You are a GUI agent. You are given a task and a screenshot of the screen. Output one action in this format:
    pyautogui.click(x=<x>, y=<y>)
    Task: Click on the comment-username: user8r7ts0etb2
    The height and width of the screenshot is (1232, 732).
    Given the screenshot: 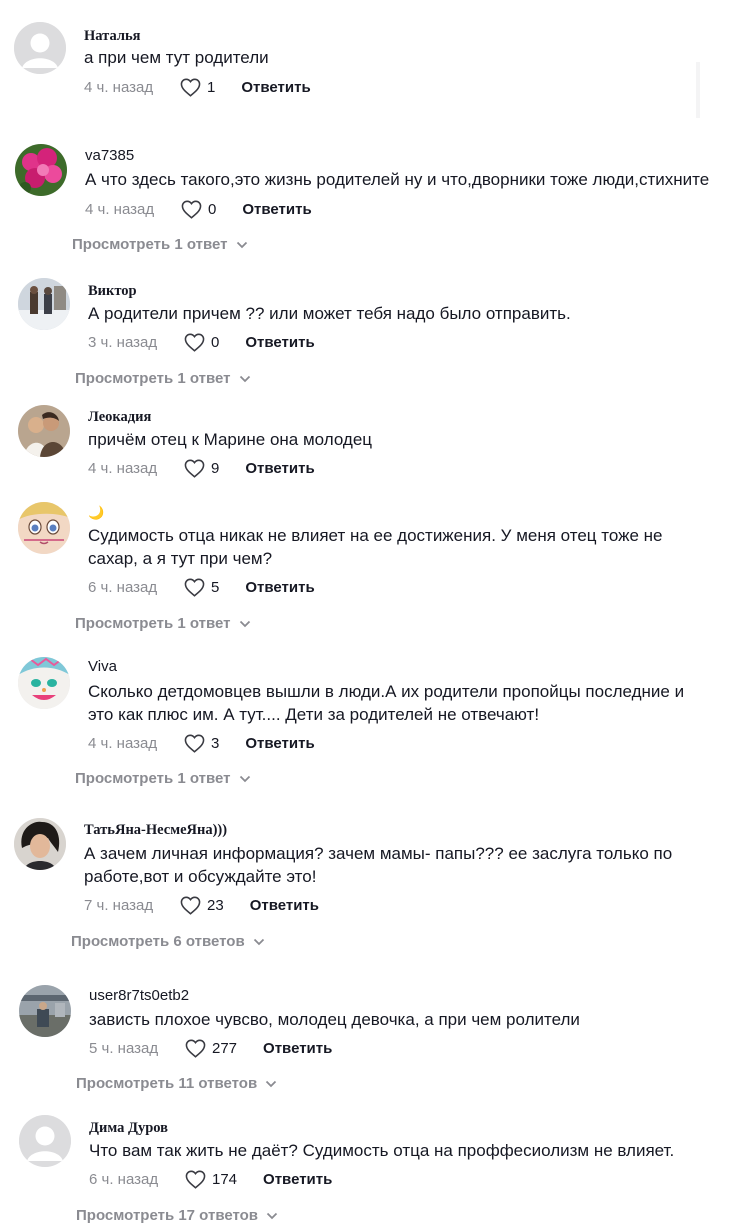 What is the action you would take?
    pyautogui.click(x=139, y=996)
    